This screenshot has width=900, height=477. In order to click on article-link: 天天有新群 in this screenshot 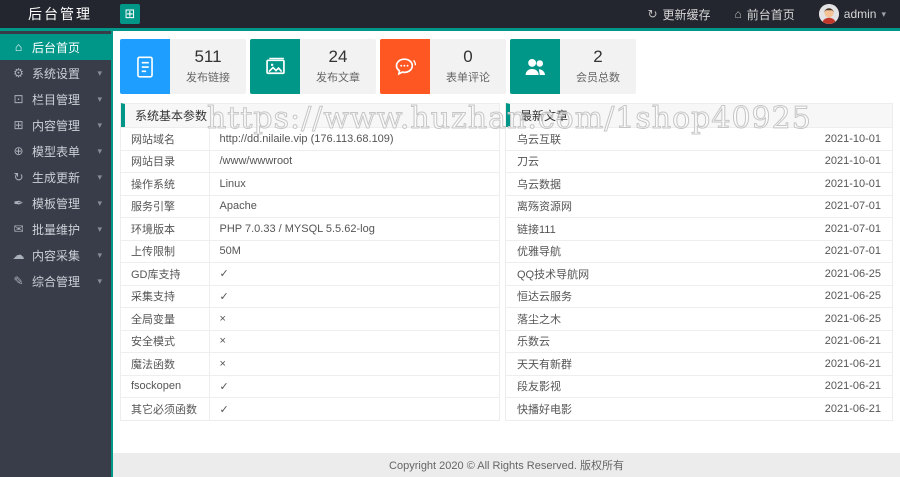, I will do `click(544, 364)`.